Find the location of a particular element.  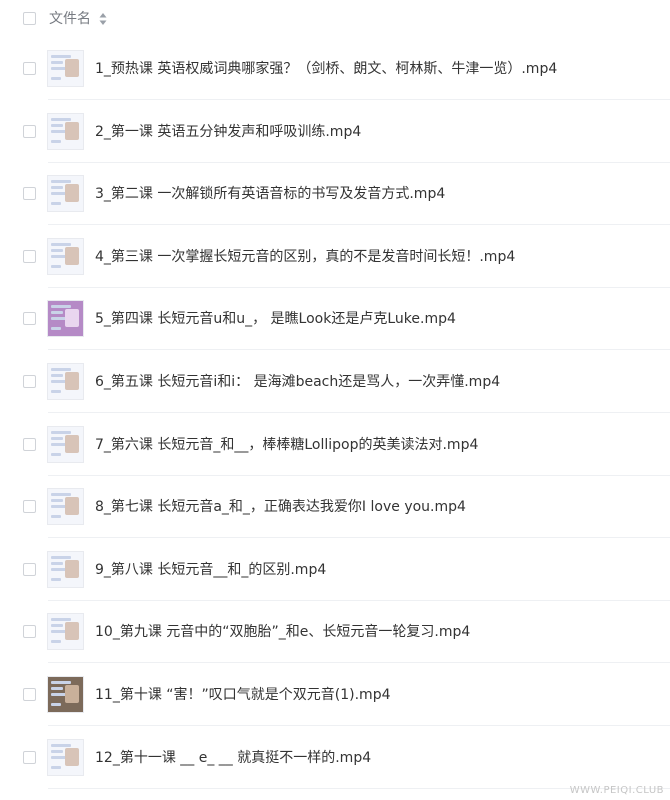

file-row: 6_第五课 长短元音i和i： 是海滩beach还是骂人，一次弄懂.mp4 is located at coordinates (335, 382).